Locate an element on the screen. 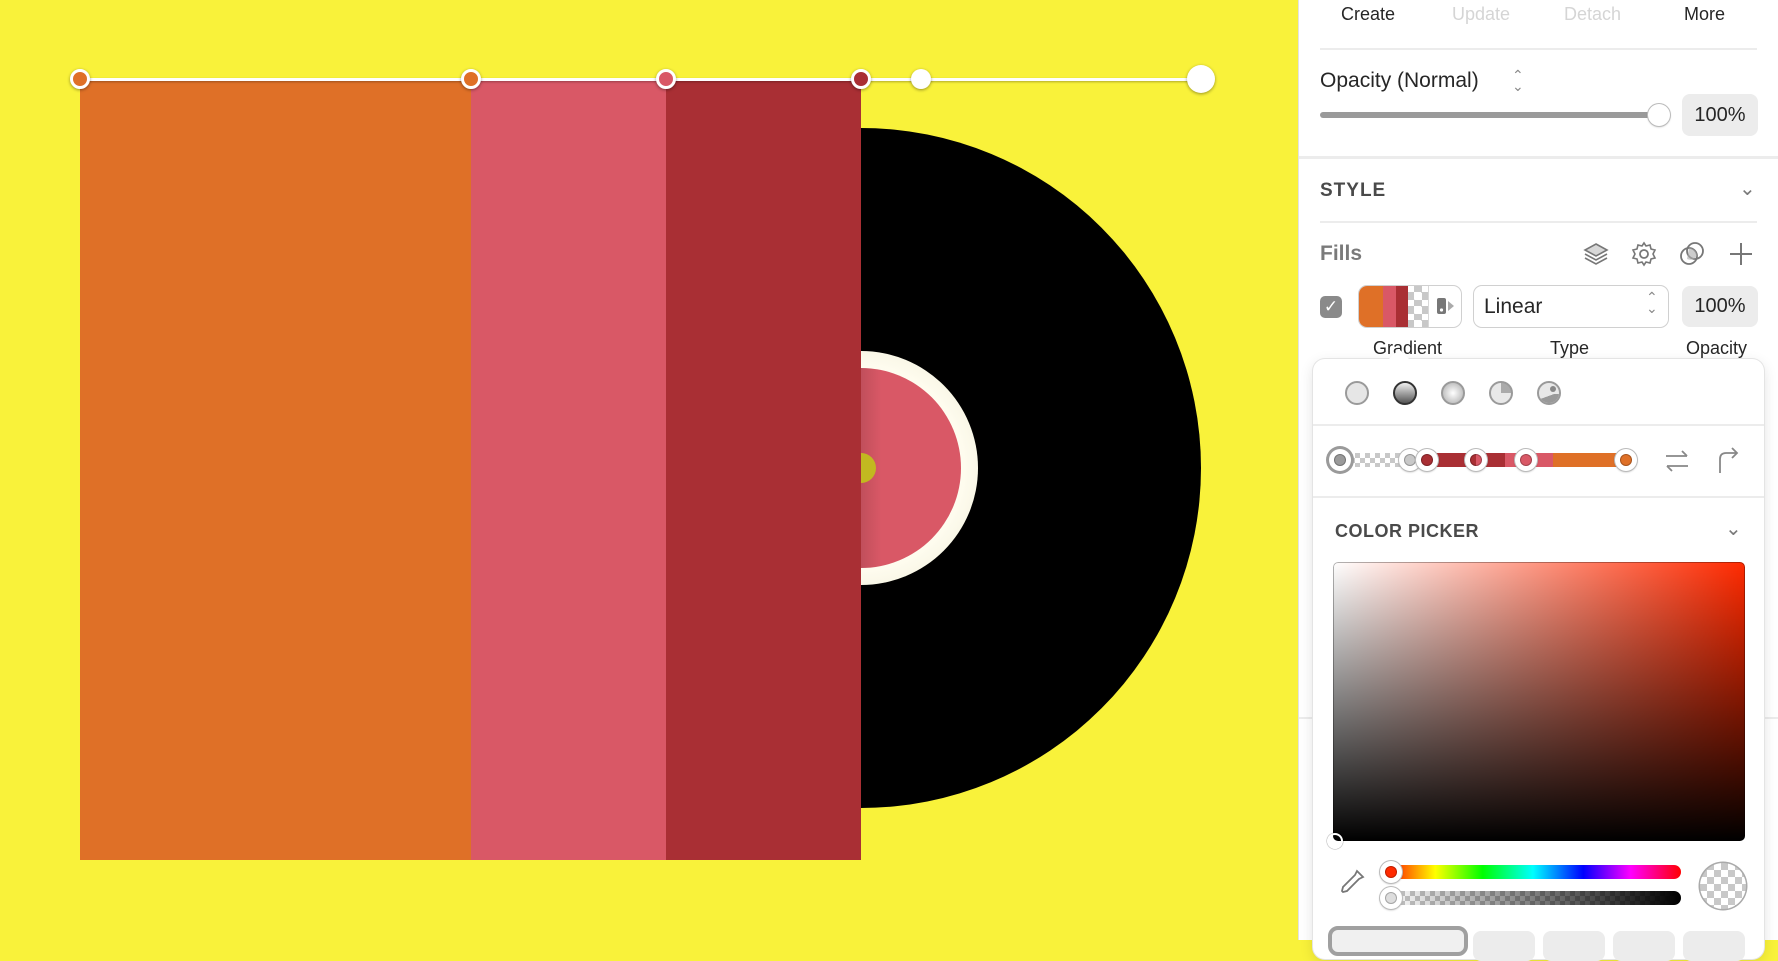 The width and height of the screenshot is (1778, 961). detach-button: Detach is located at coordinates (1592, 14).